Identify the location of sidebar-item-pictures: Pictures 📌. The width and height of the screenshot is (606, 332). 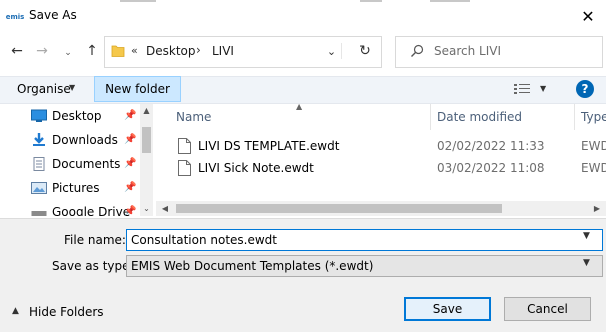
(70, 189).